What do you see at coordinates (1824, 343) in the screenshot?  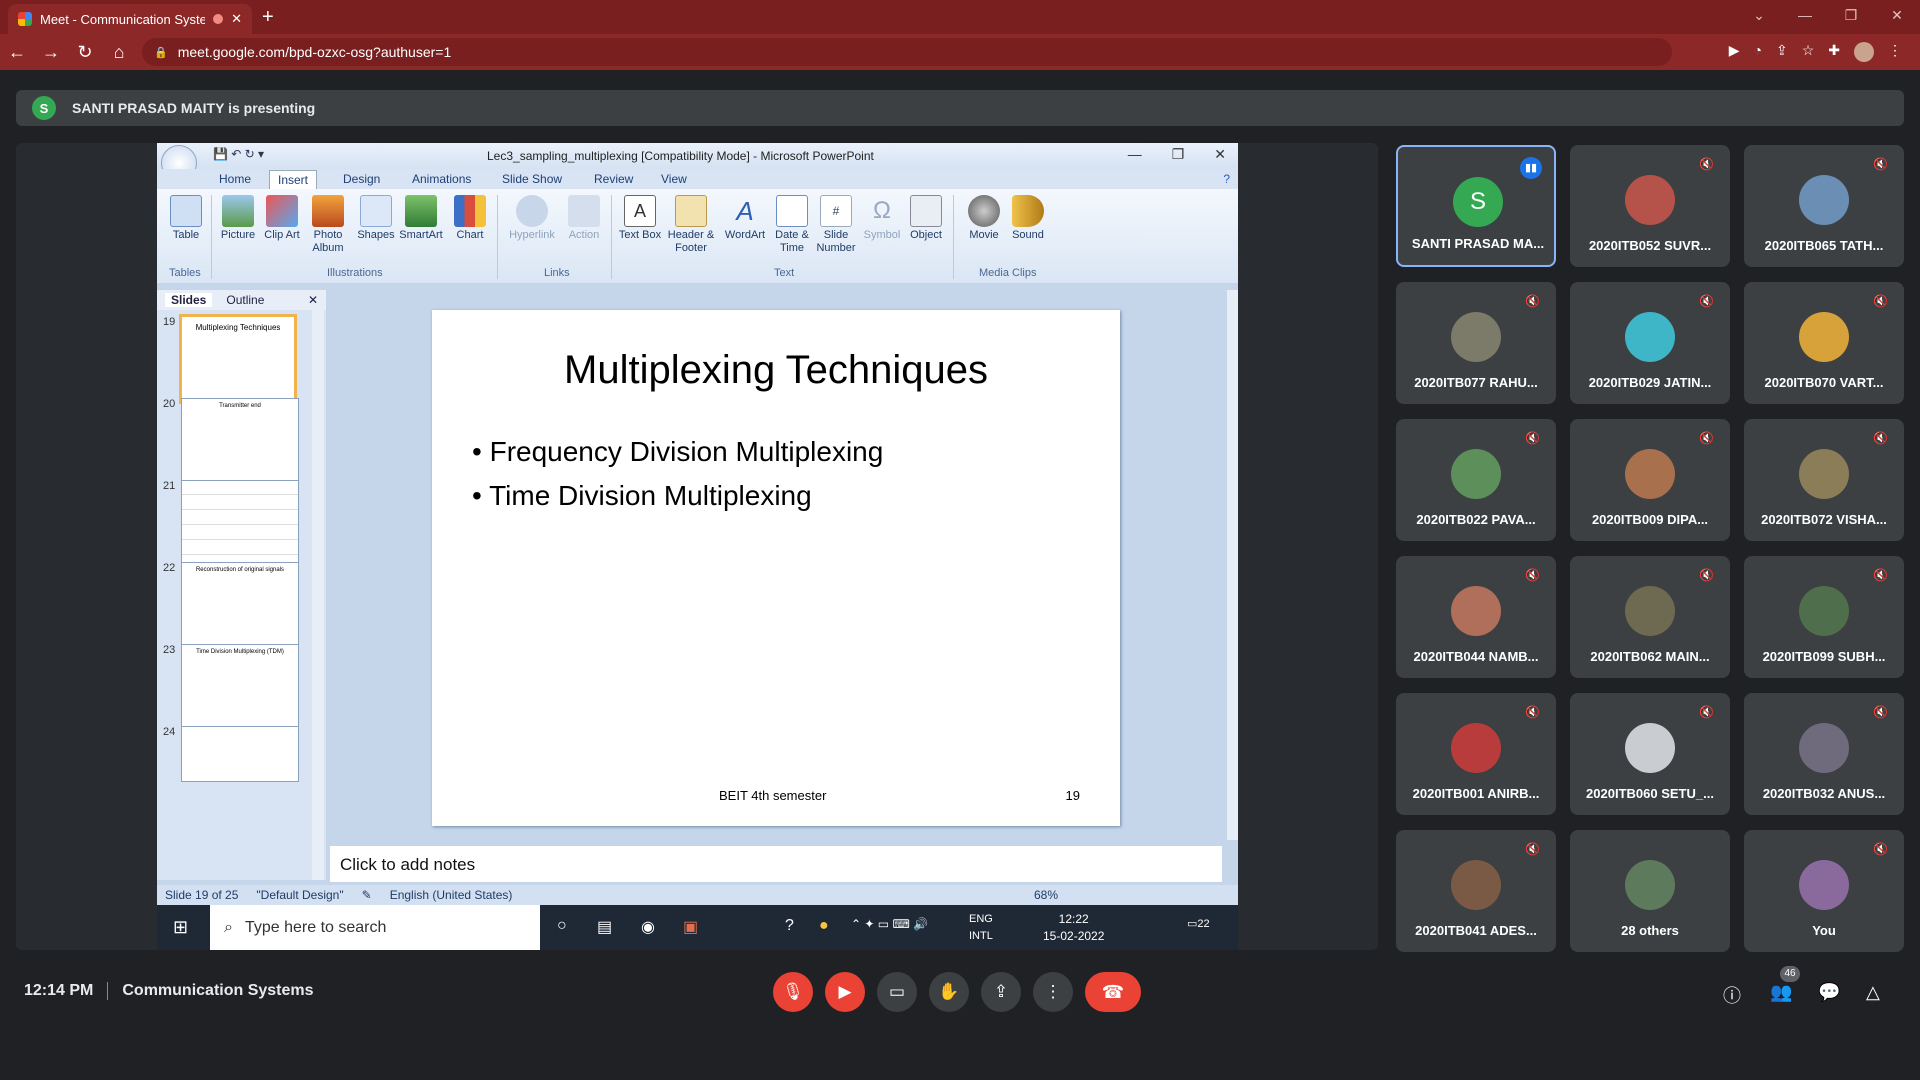 I see `participant-tile: 2020ITB070 VART... 🔇` at bounding box center [1824, 343].